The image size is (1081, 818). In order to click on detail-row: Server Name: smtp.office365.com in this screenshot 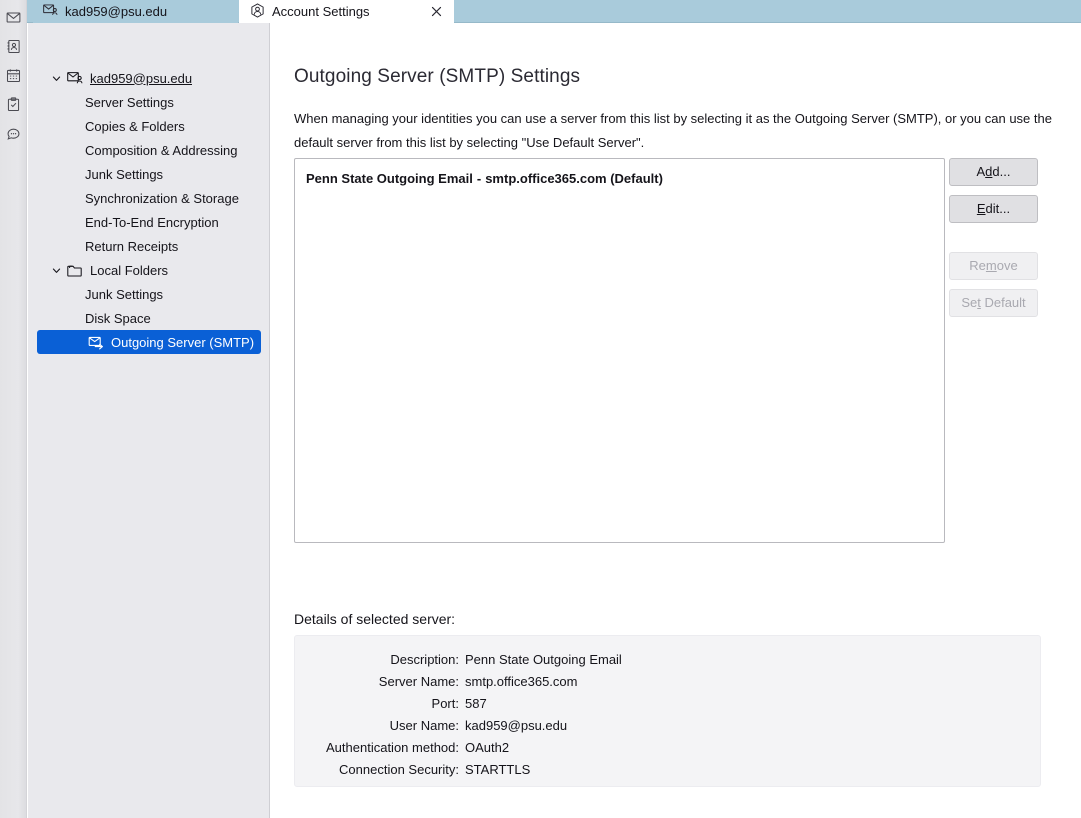, I will do `click(667, 681)`.